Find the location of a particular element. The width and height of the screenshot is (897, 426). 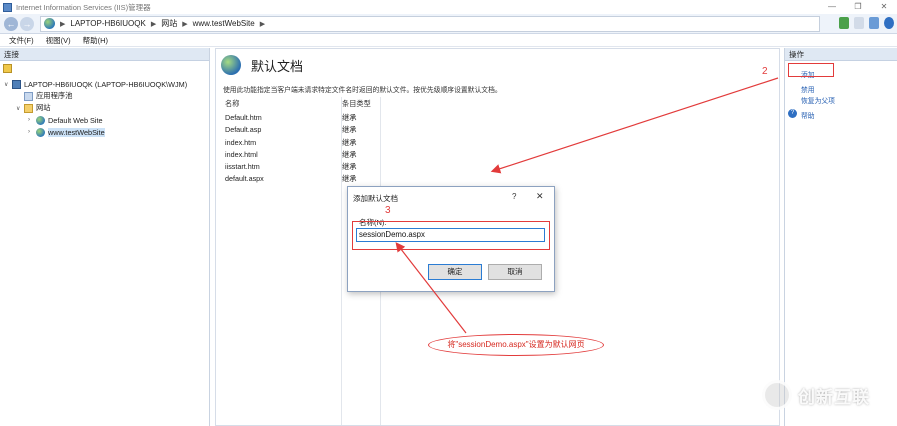

breadcrumb-server: LAPTOP-HB6IUOQK is located at coordinates (107, 23).